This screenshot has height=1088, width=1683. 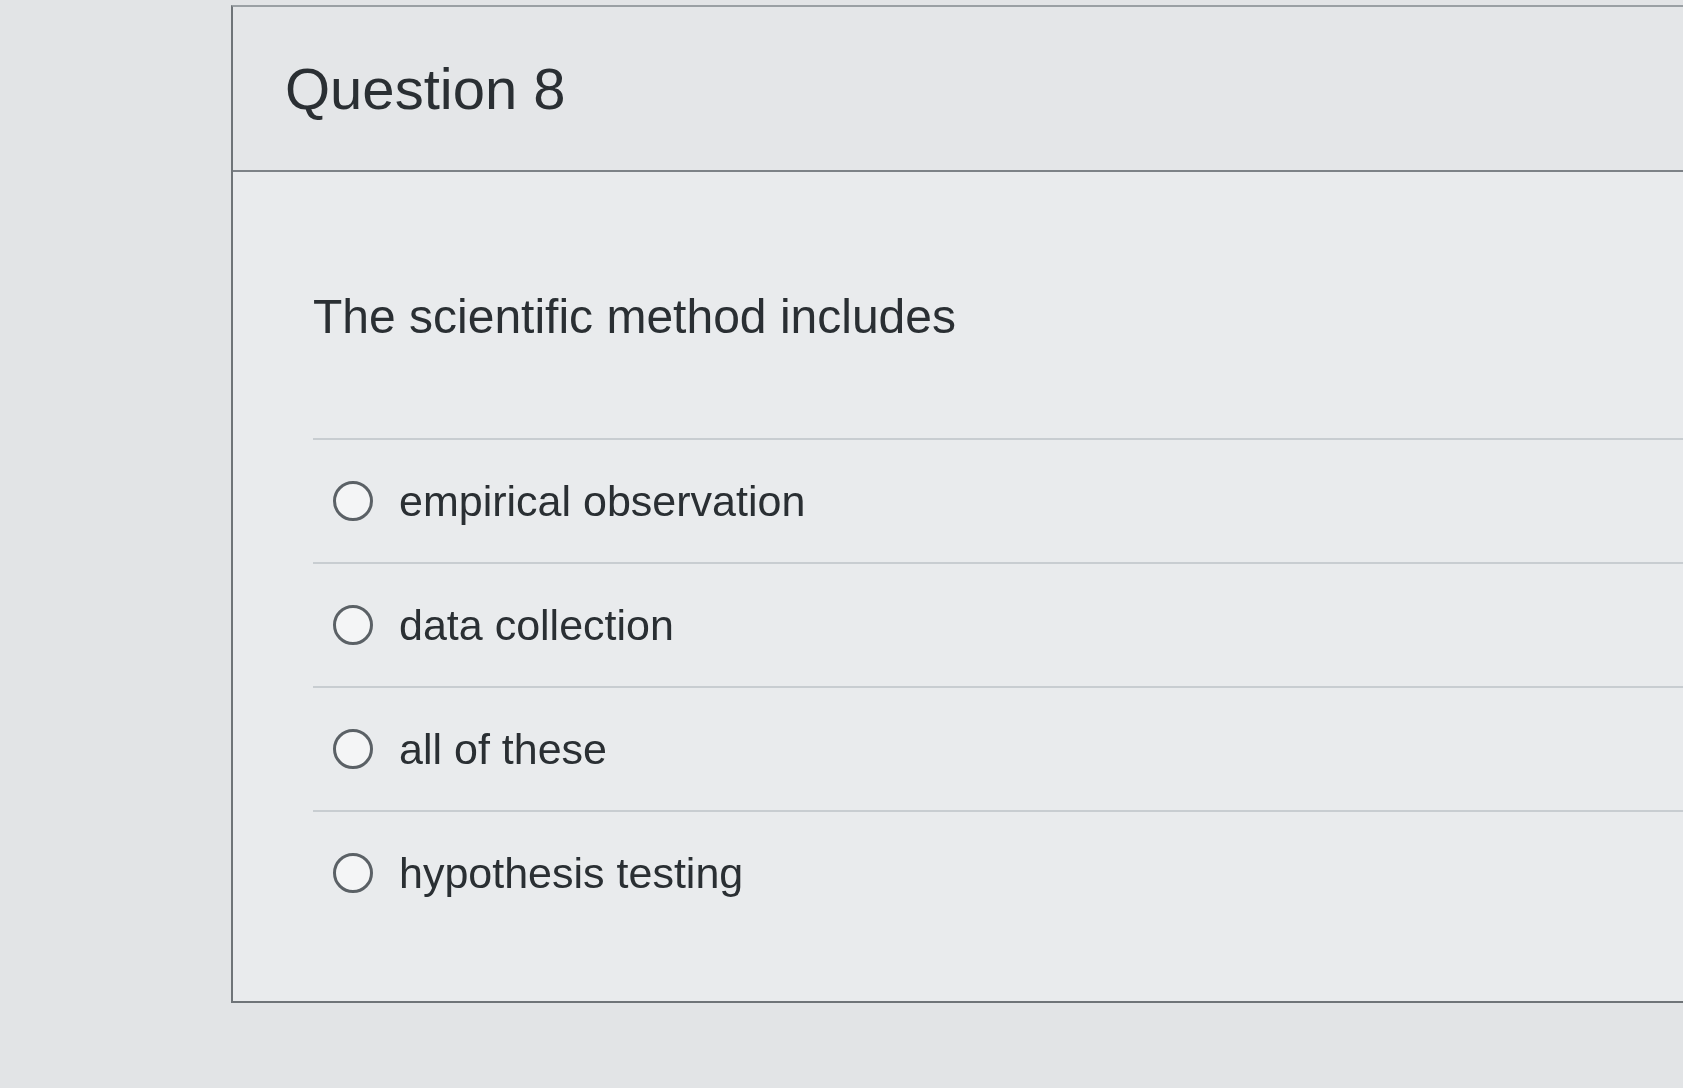 I want to click on answer-option: data collection, so click(x=536, y=625).